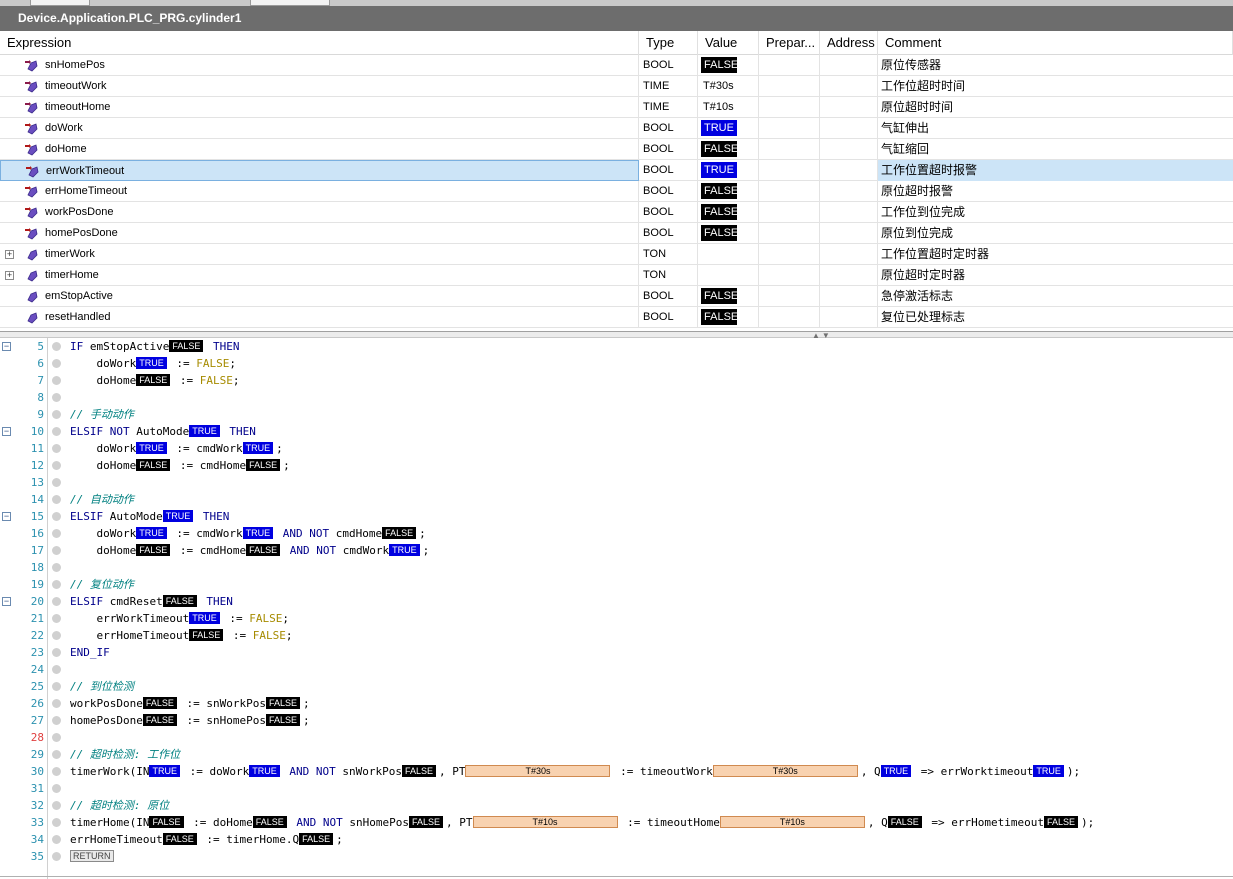 The image size is (1233, 879). What do you see at coordinates (319, 170) in the screenshot?
I see `expression-cell: errWorkTimeout` at bounding box center [319, 170].